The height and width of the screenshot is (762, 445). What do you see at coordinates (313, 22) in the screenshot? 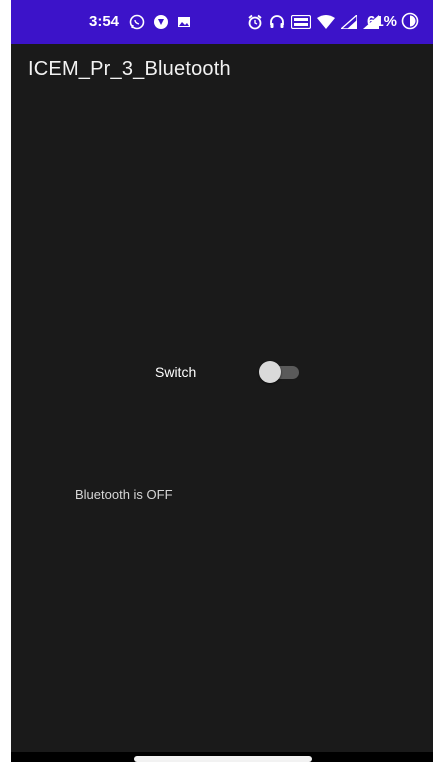
I see `status-right-icons` at bounding box center [313, 22].